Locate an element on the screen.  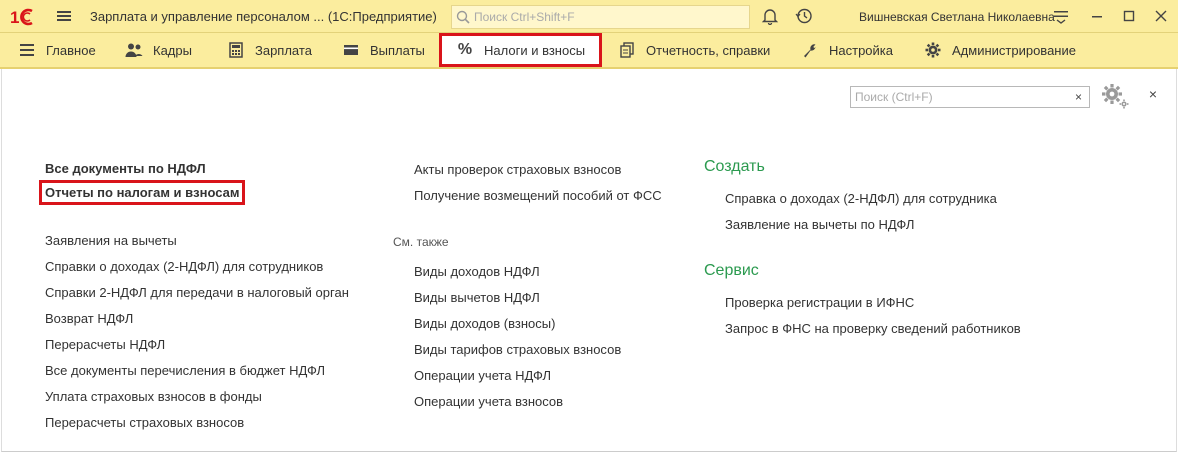
calculator-icon is located at coordinates (236, 50).